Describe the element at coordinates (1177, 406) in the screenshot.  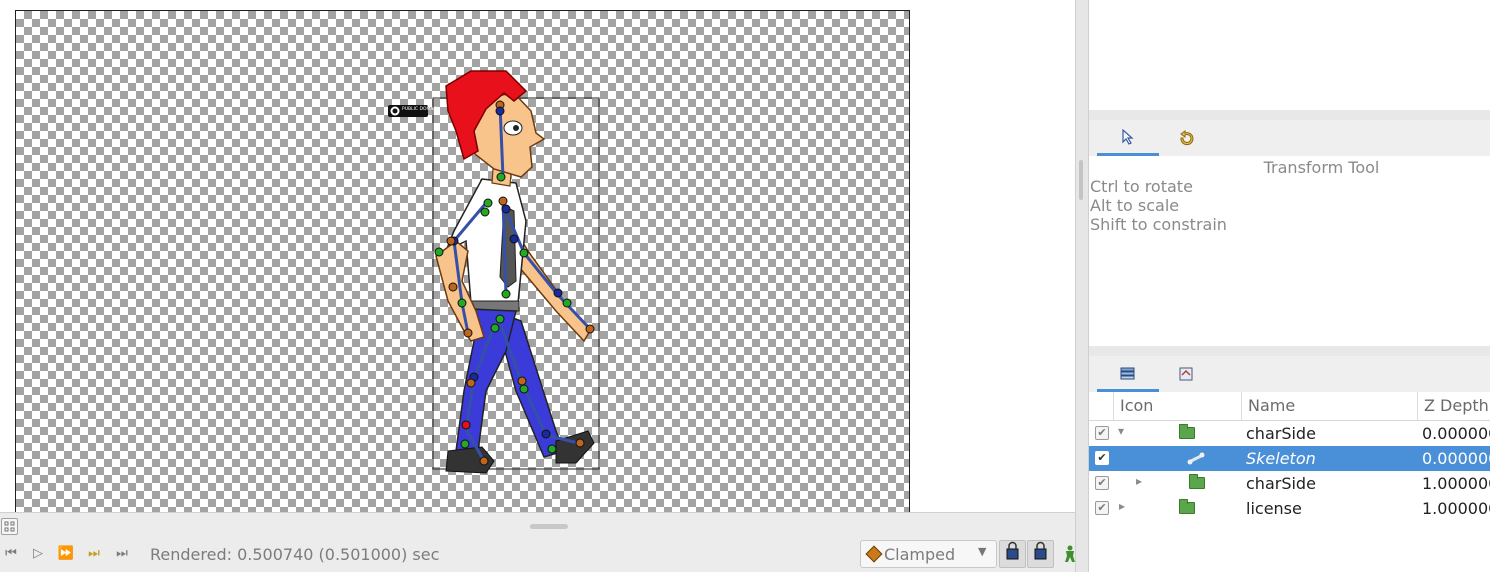
I see `column-icon: Icon` at that location.